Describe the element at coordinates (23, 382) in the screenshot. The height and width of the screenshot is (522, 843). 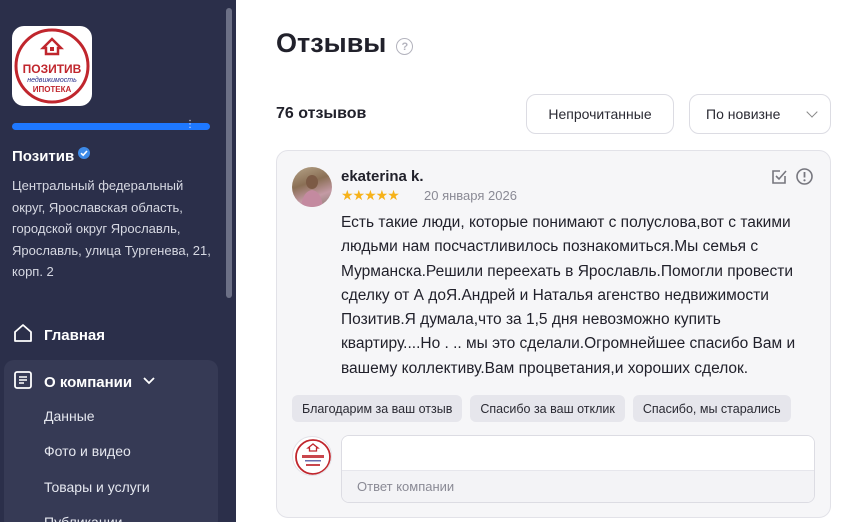
I see `document-icon` at that location.